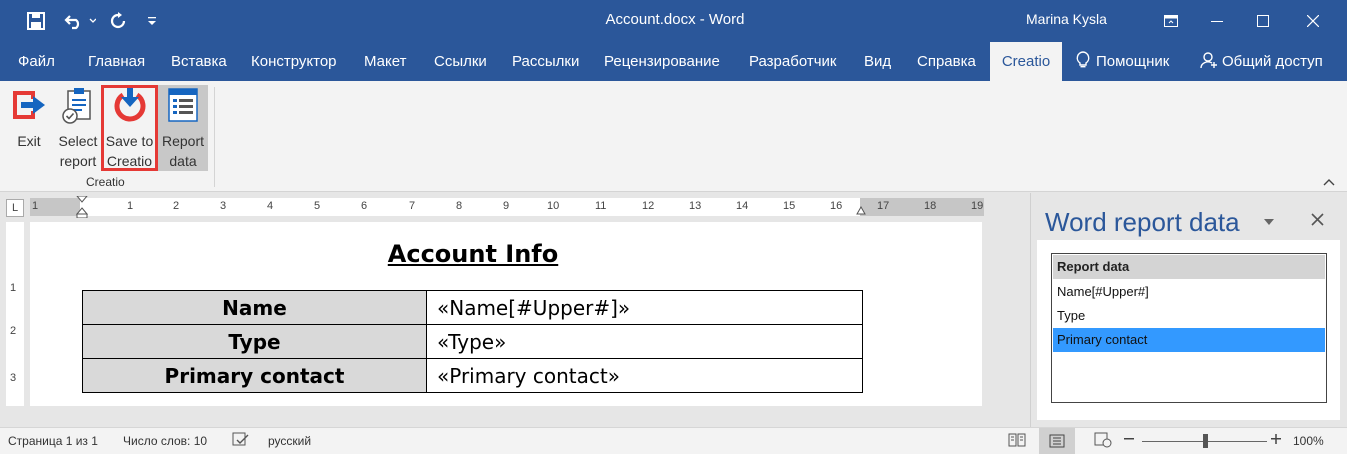 This screenshot has height=454, width=1347. I want to click on ruler-number: 7, so click(412, 206).